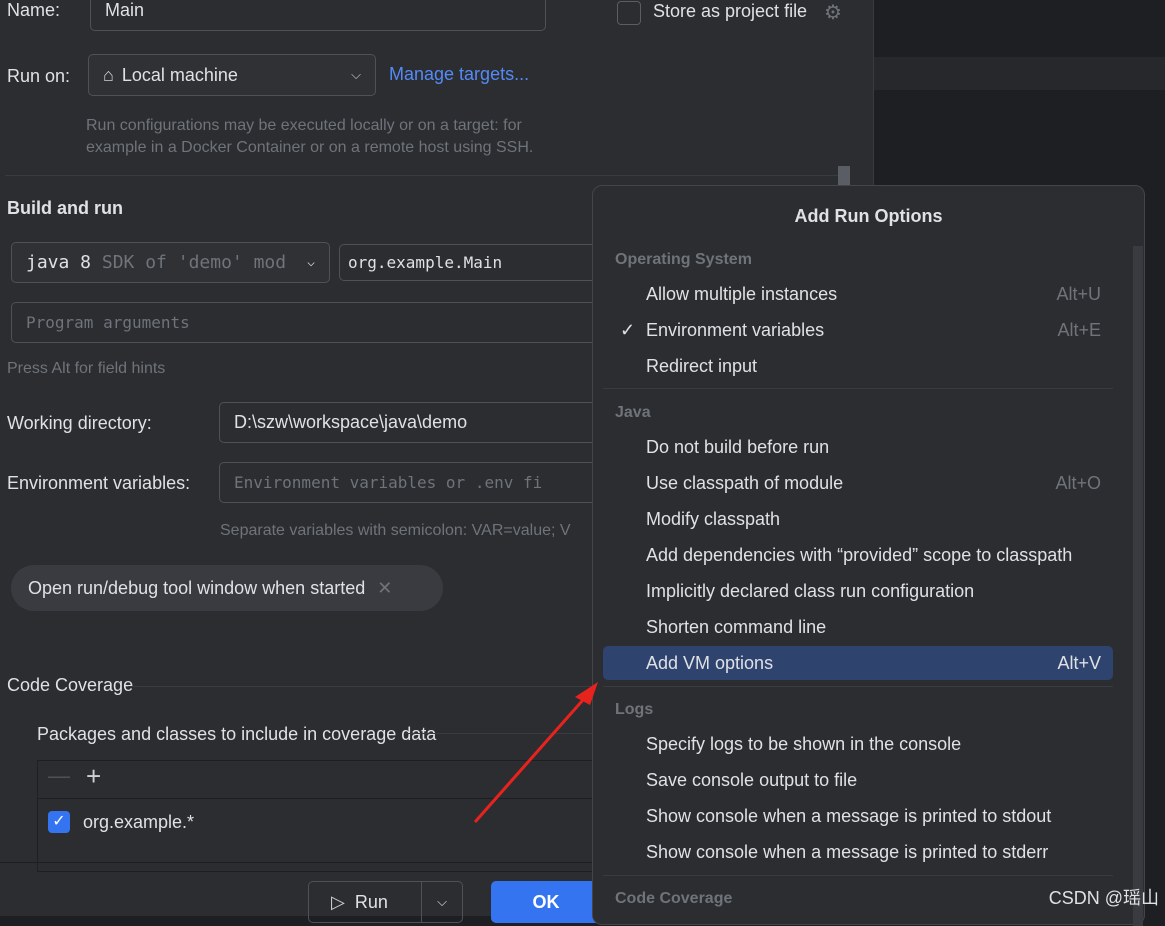 The width and height of the screenshot is (1165, 926). What do you see at coordinates (1103, 898) in the screenshot?
I see `watermark: CSDN @瑶山` at bounding box center [1103, 898].